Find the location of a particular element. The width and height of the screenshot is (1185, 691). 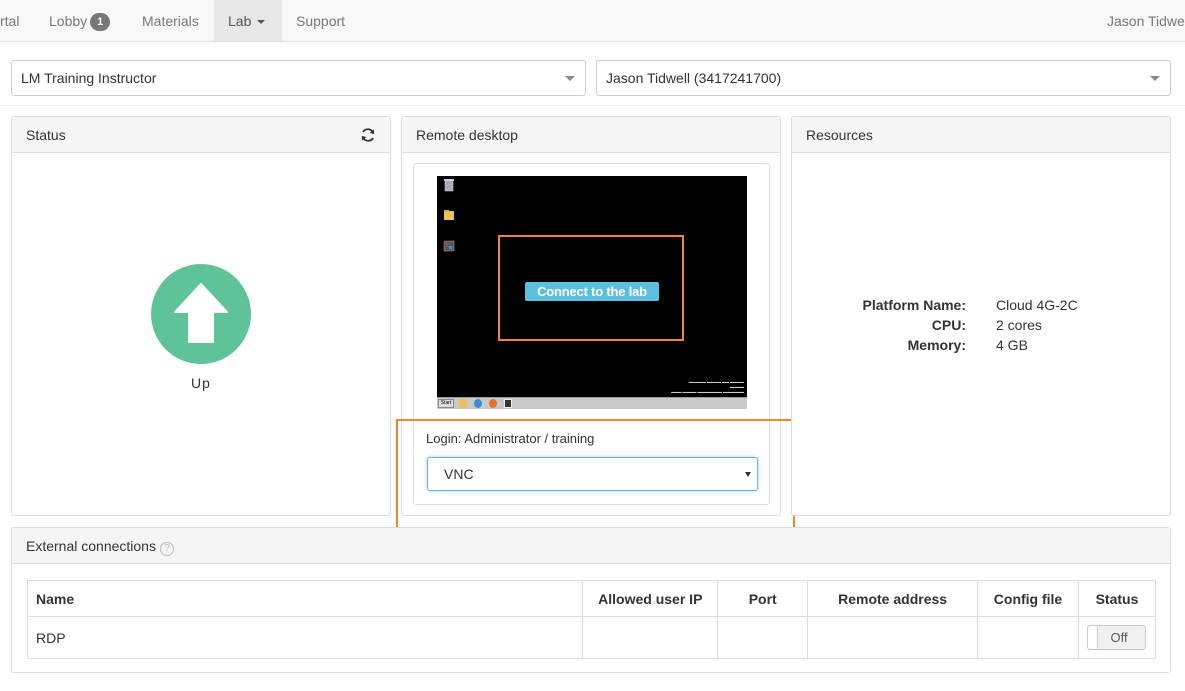

nav-user-menu: Jason Tidwe is located at coordinates (1146, 20).